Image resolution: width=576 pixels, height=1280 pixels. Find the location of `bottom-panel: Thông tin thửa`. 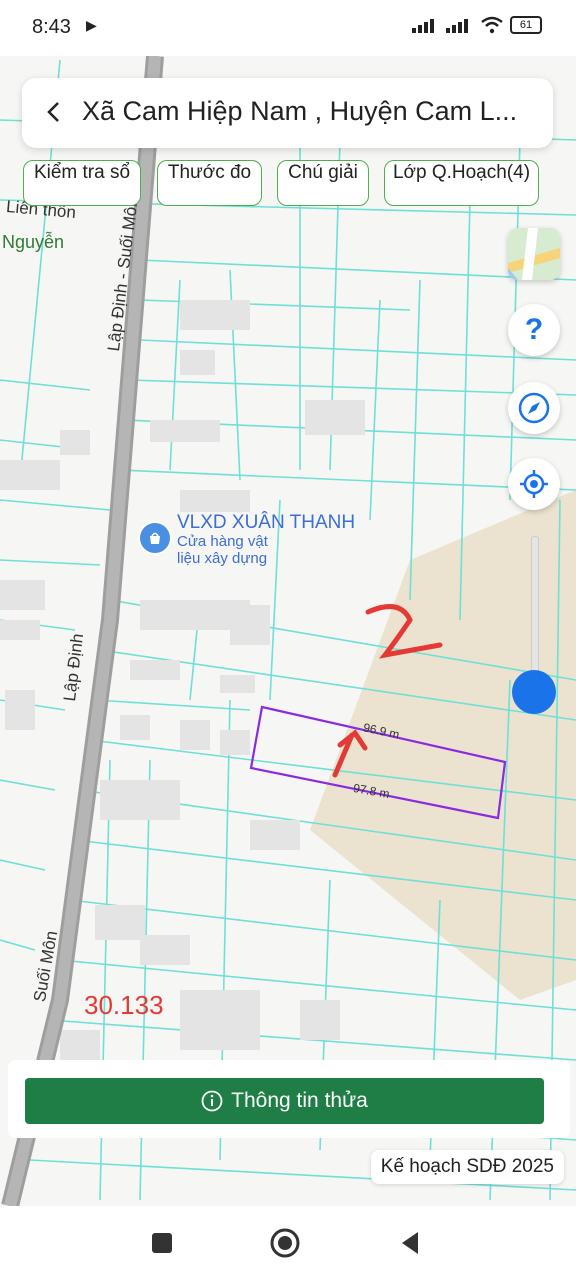

bottom-panel: Thông tin thửa is located at coordinates (289, 1099).